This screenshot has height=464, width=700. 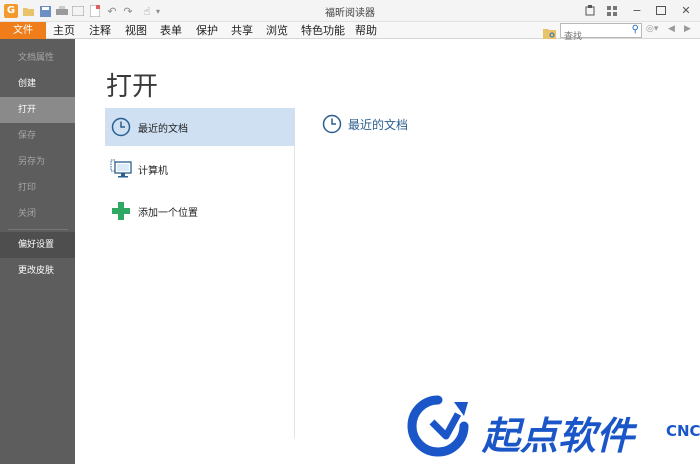 What do you see at coordinates (100, 30) in the screenshot?
I see `menu-comment: 注释` at bounding box center [100, 30].